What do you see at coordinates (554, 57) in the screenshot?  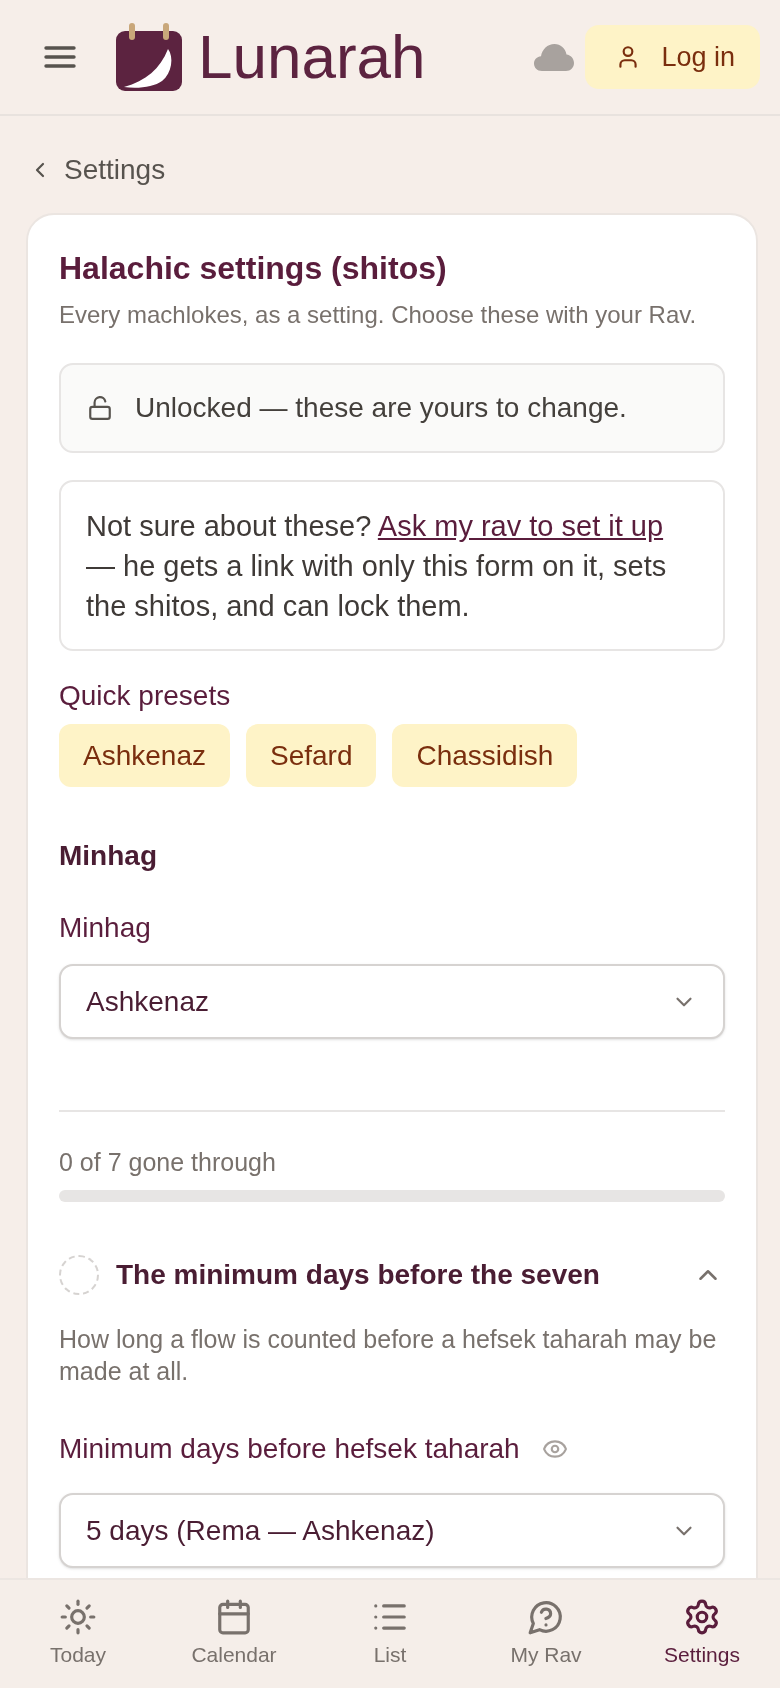 I see `cloud-icon` at bounding box center [554, 57].